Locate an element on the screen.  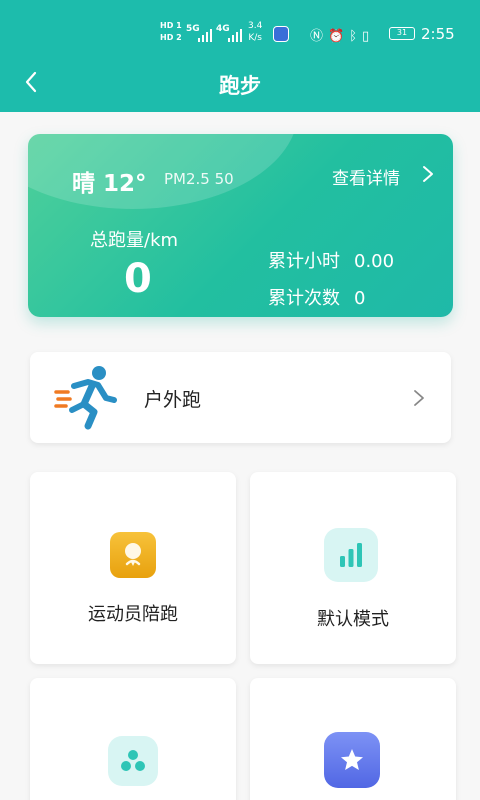
nav-header: 跑步 is located at coordinates (240, 84).